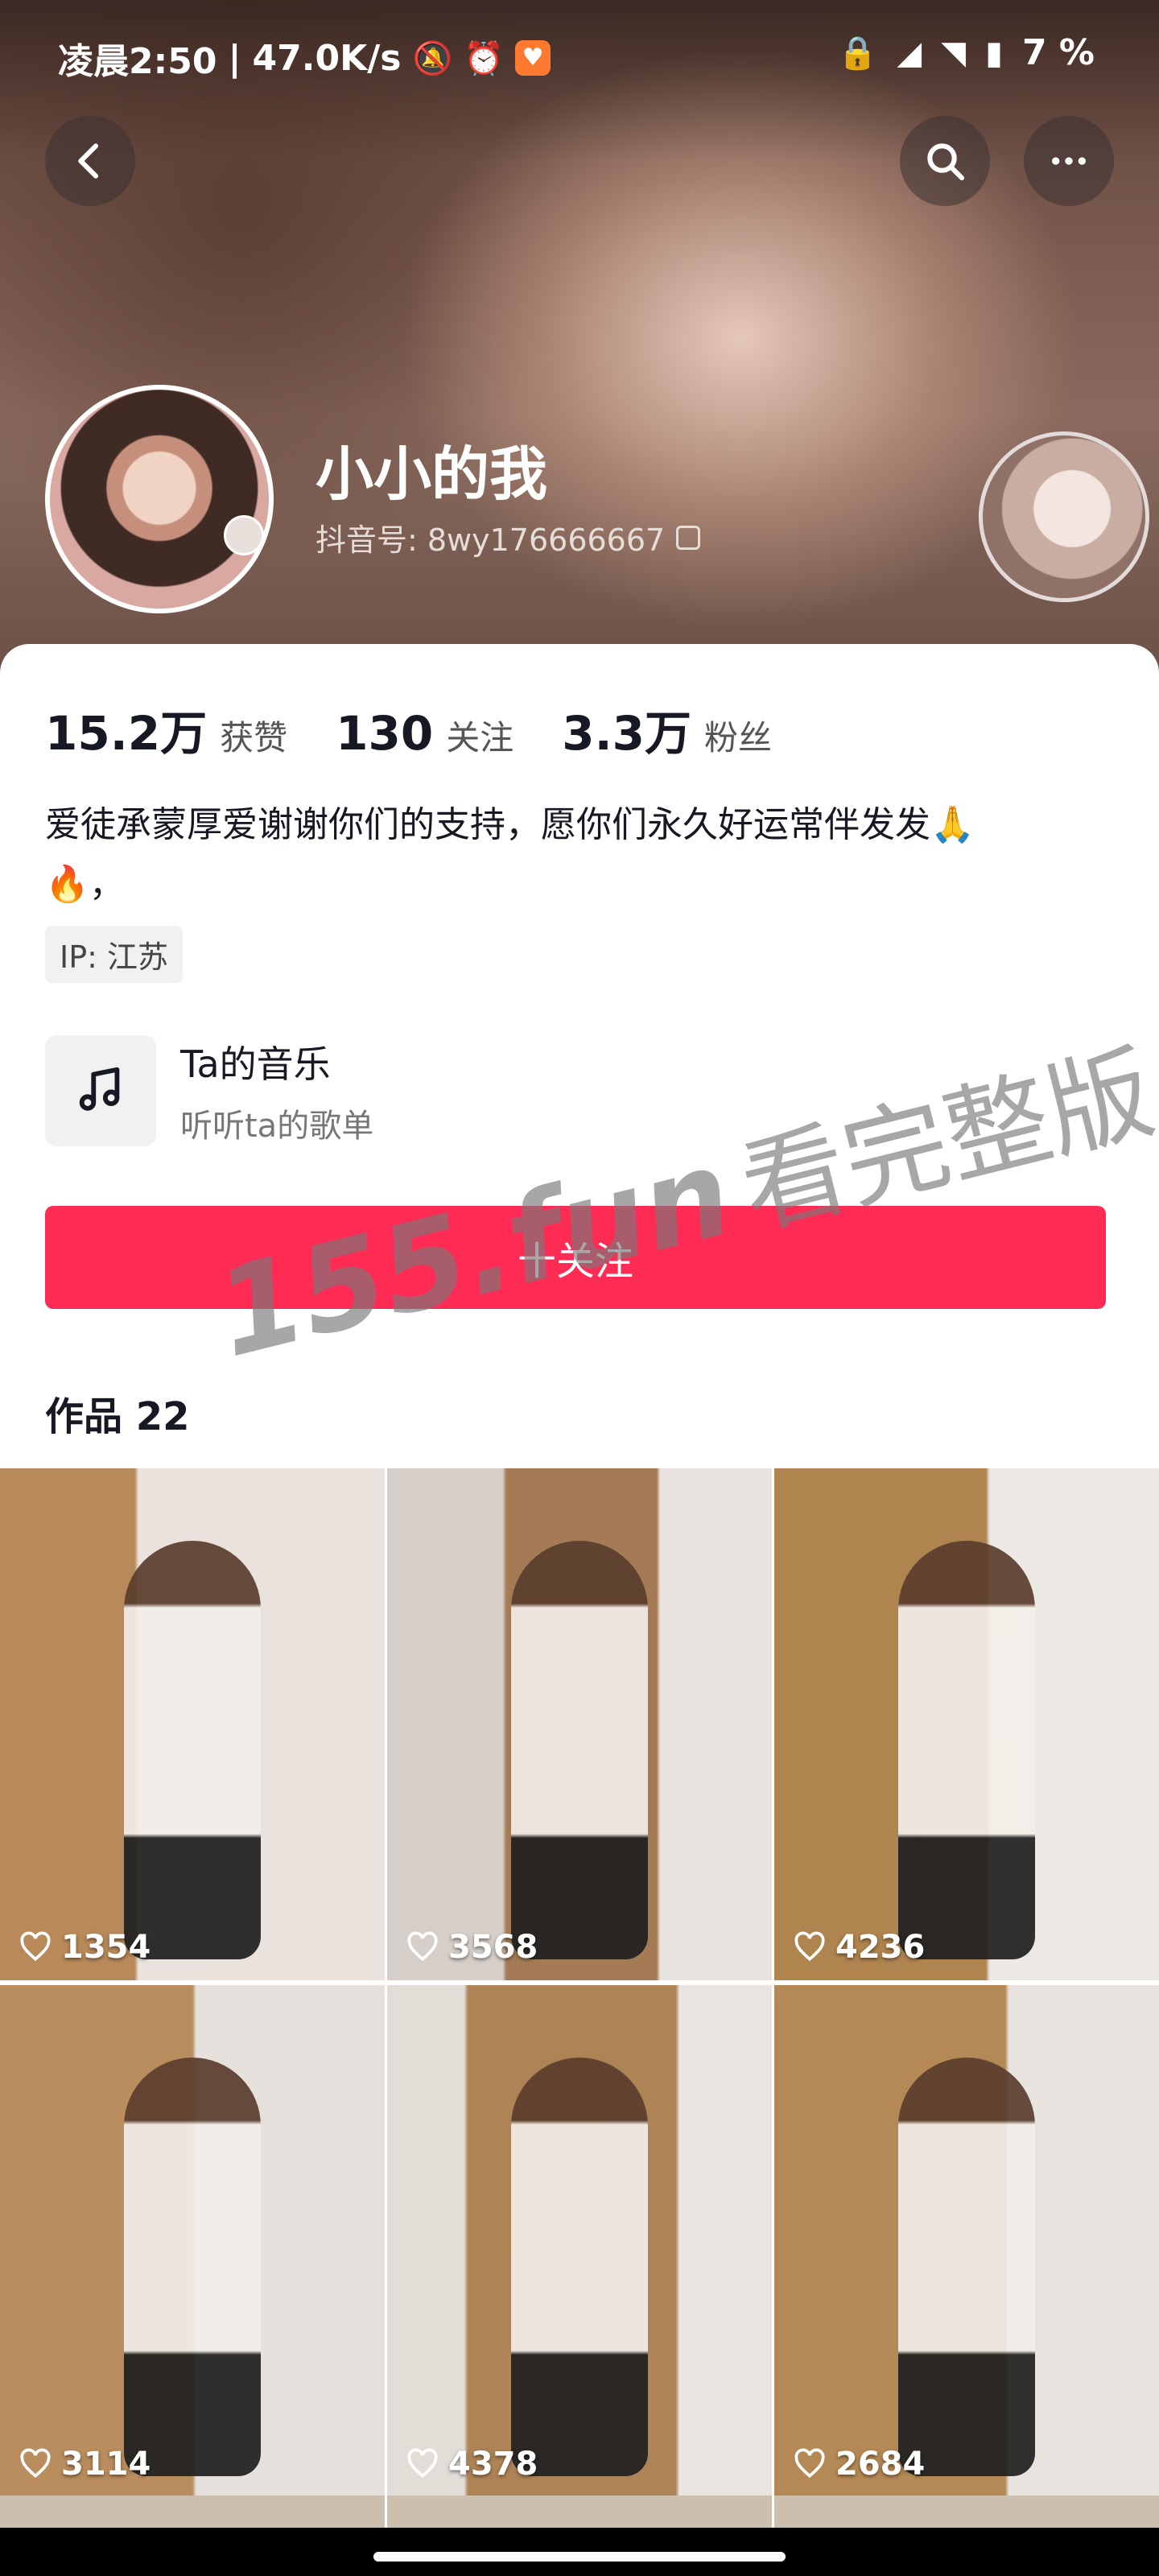 This screenshot has height=2576, width=1159. I want to click on works-count-label: 作品 22, so click(117, 1416).